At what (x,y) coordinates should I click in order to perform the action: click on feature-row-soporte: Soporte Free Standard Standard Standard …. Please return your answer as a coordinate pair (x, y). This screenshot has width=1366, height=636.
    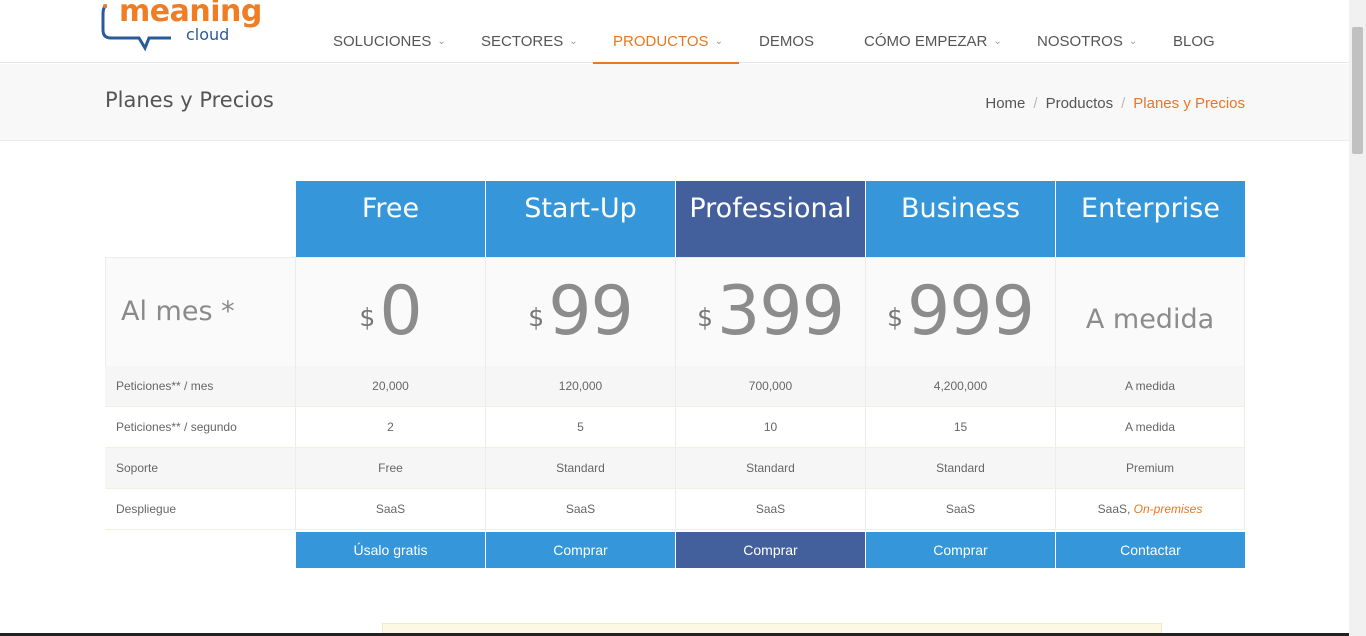
    Looking at the image, I should click on (675, 468).